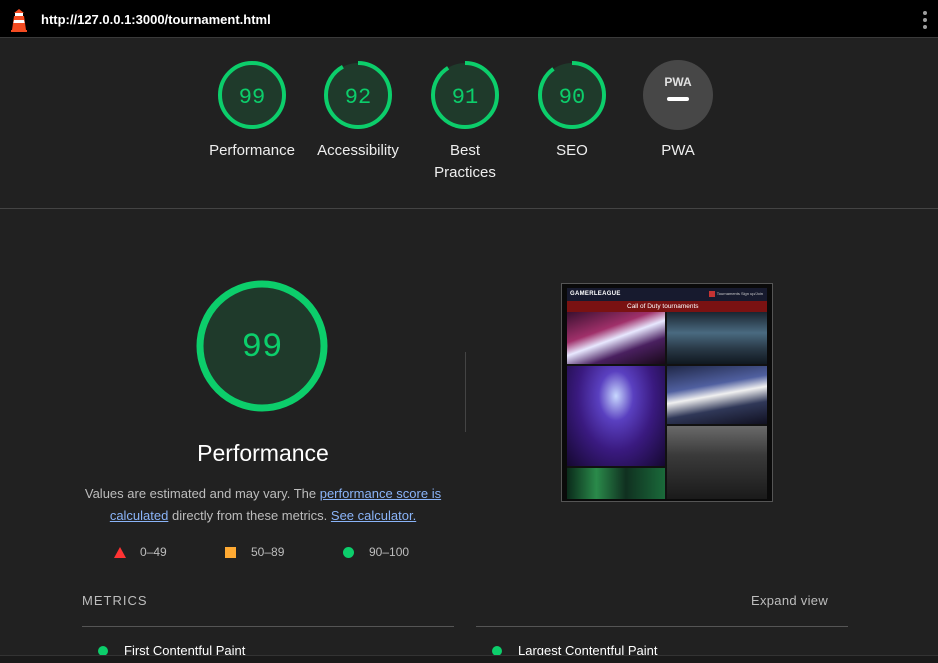  What do you see at coordinates (572, 150) in the screenshot?
I see `gauge-label: SEO` at bounding box center [572, 150].